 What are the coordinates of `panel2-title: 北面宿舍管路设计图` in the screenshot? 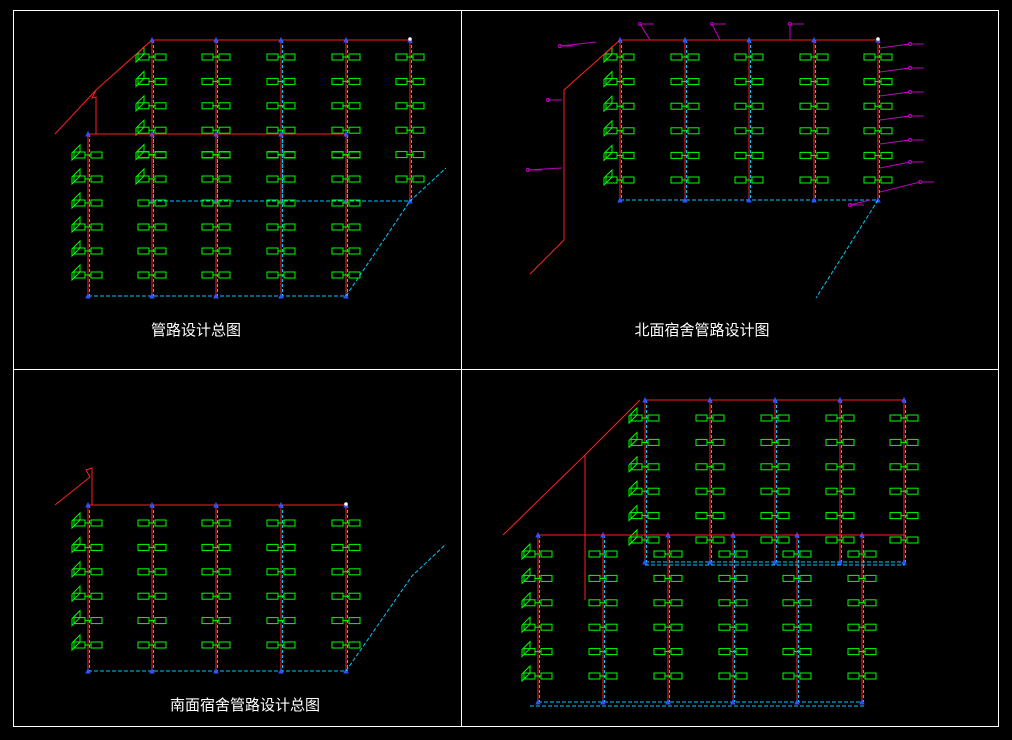 It's located at (701, 330).